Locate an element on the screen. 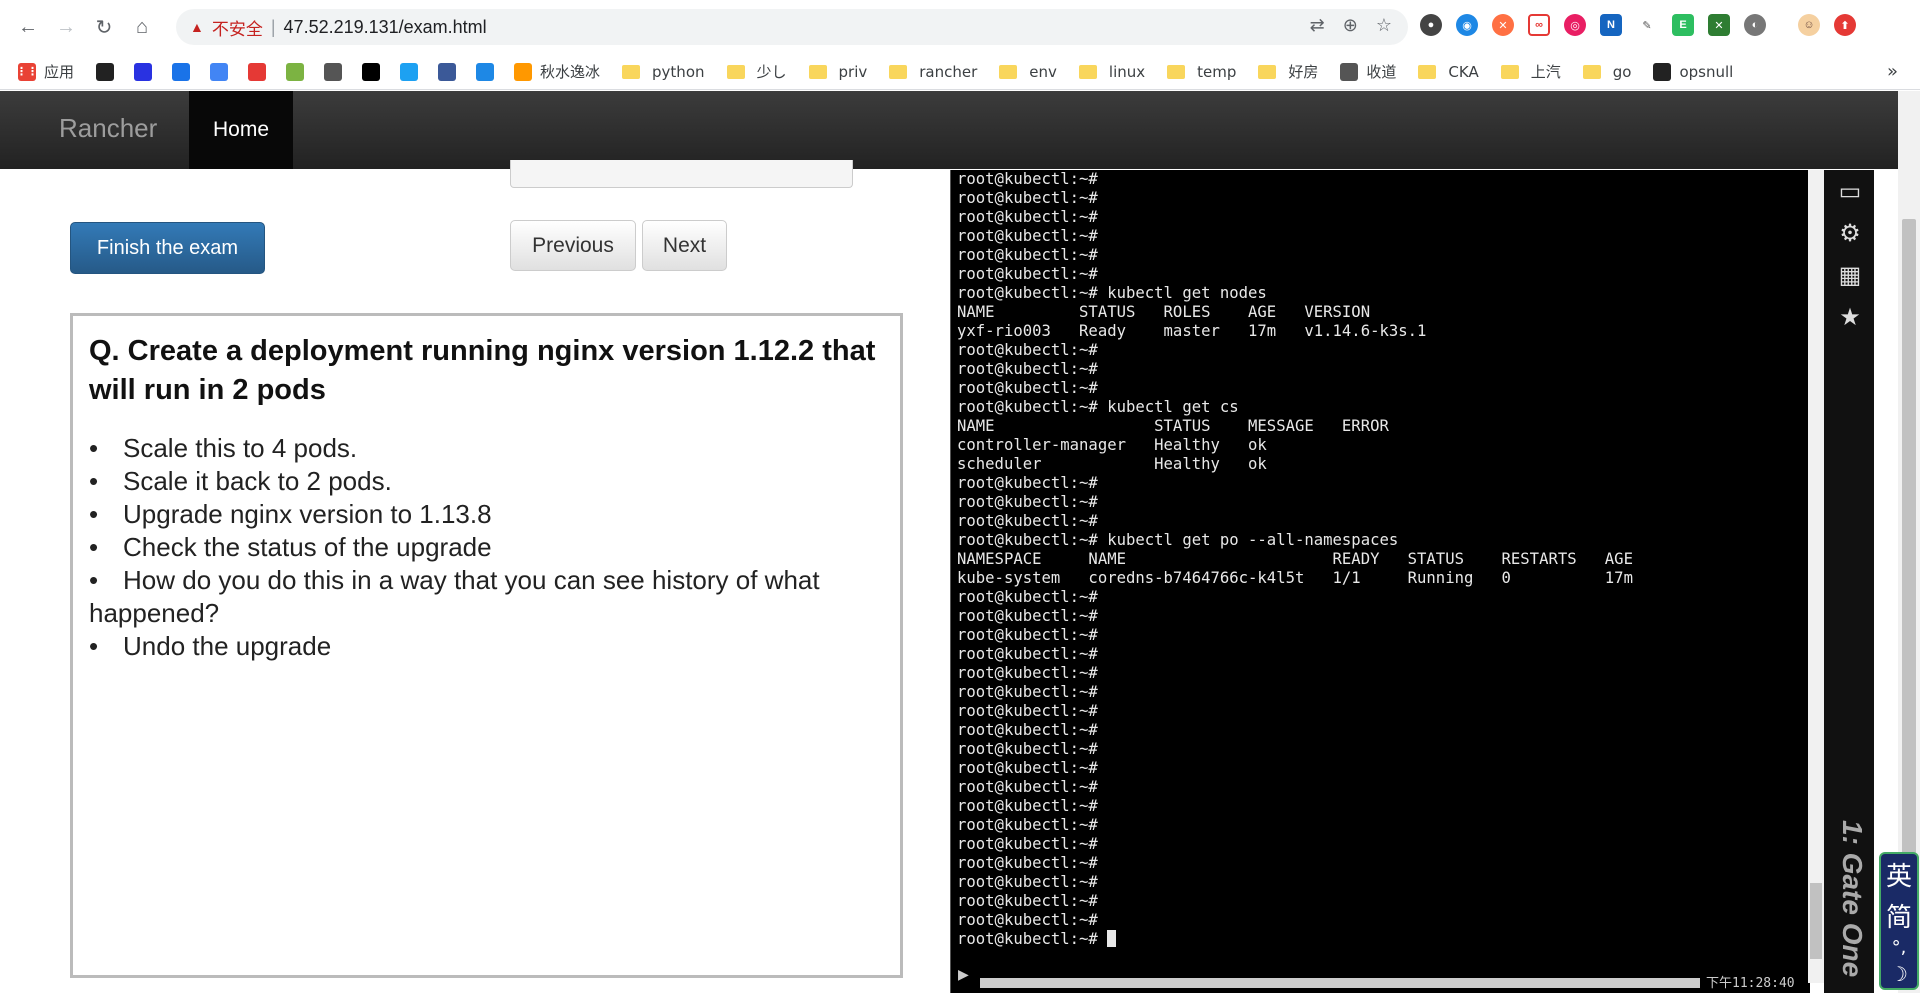  site-navbar: Rancher Home is located at coordinates (949, 130).